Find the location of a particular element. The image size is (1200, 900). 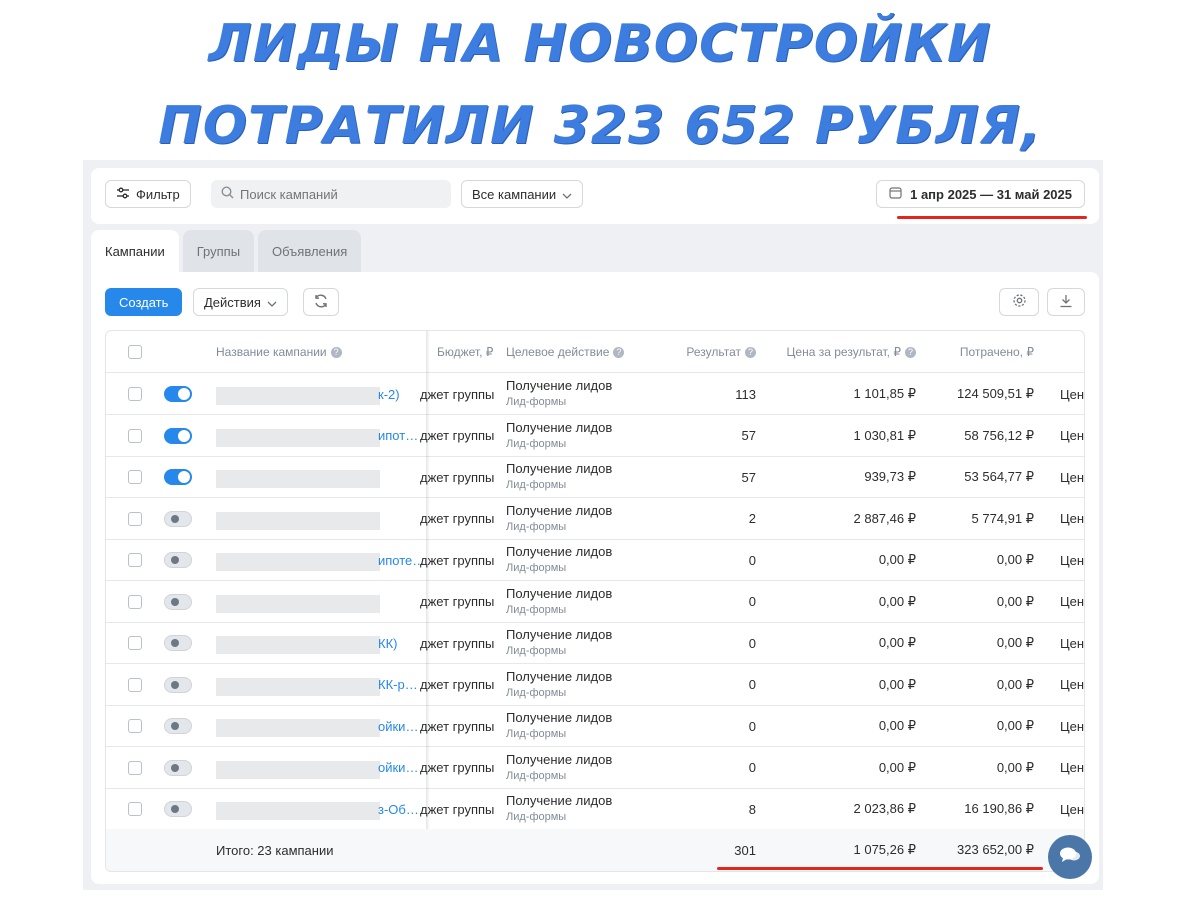

filter-button: Фильтр is located at coordinates (148, 194).